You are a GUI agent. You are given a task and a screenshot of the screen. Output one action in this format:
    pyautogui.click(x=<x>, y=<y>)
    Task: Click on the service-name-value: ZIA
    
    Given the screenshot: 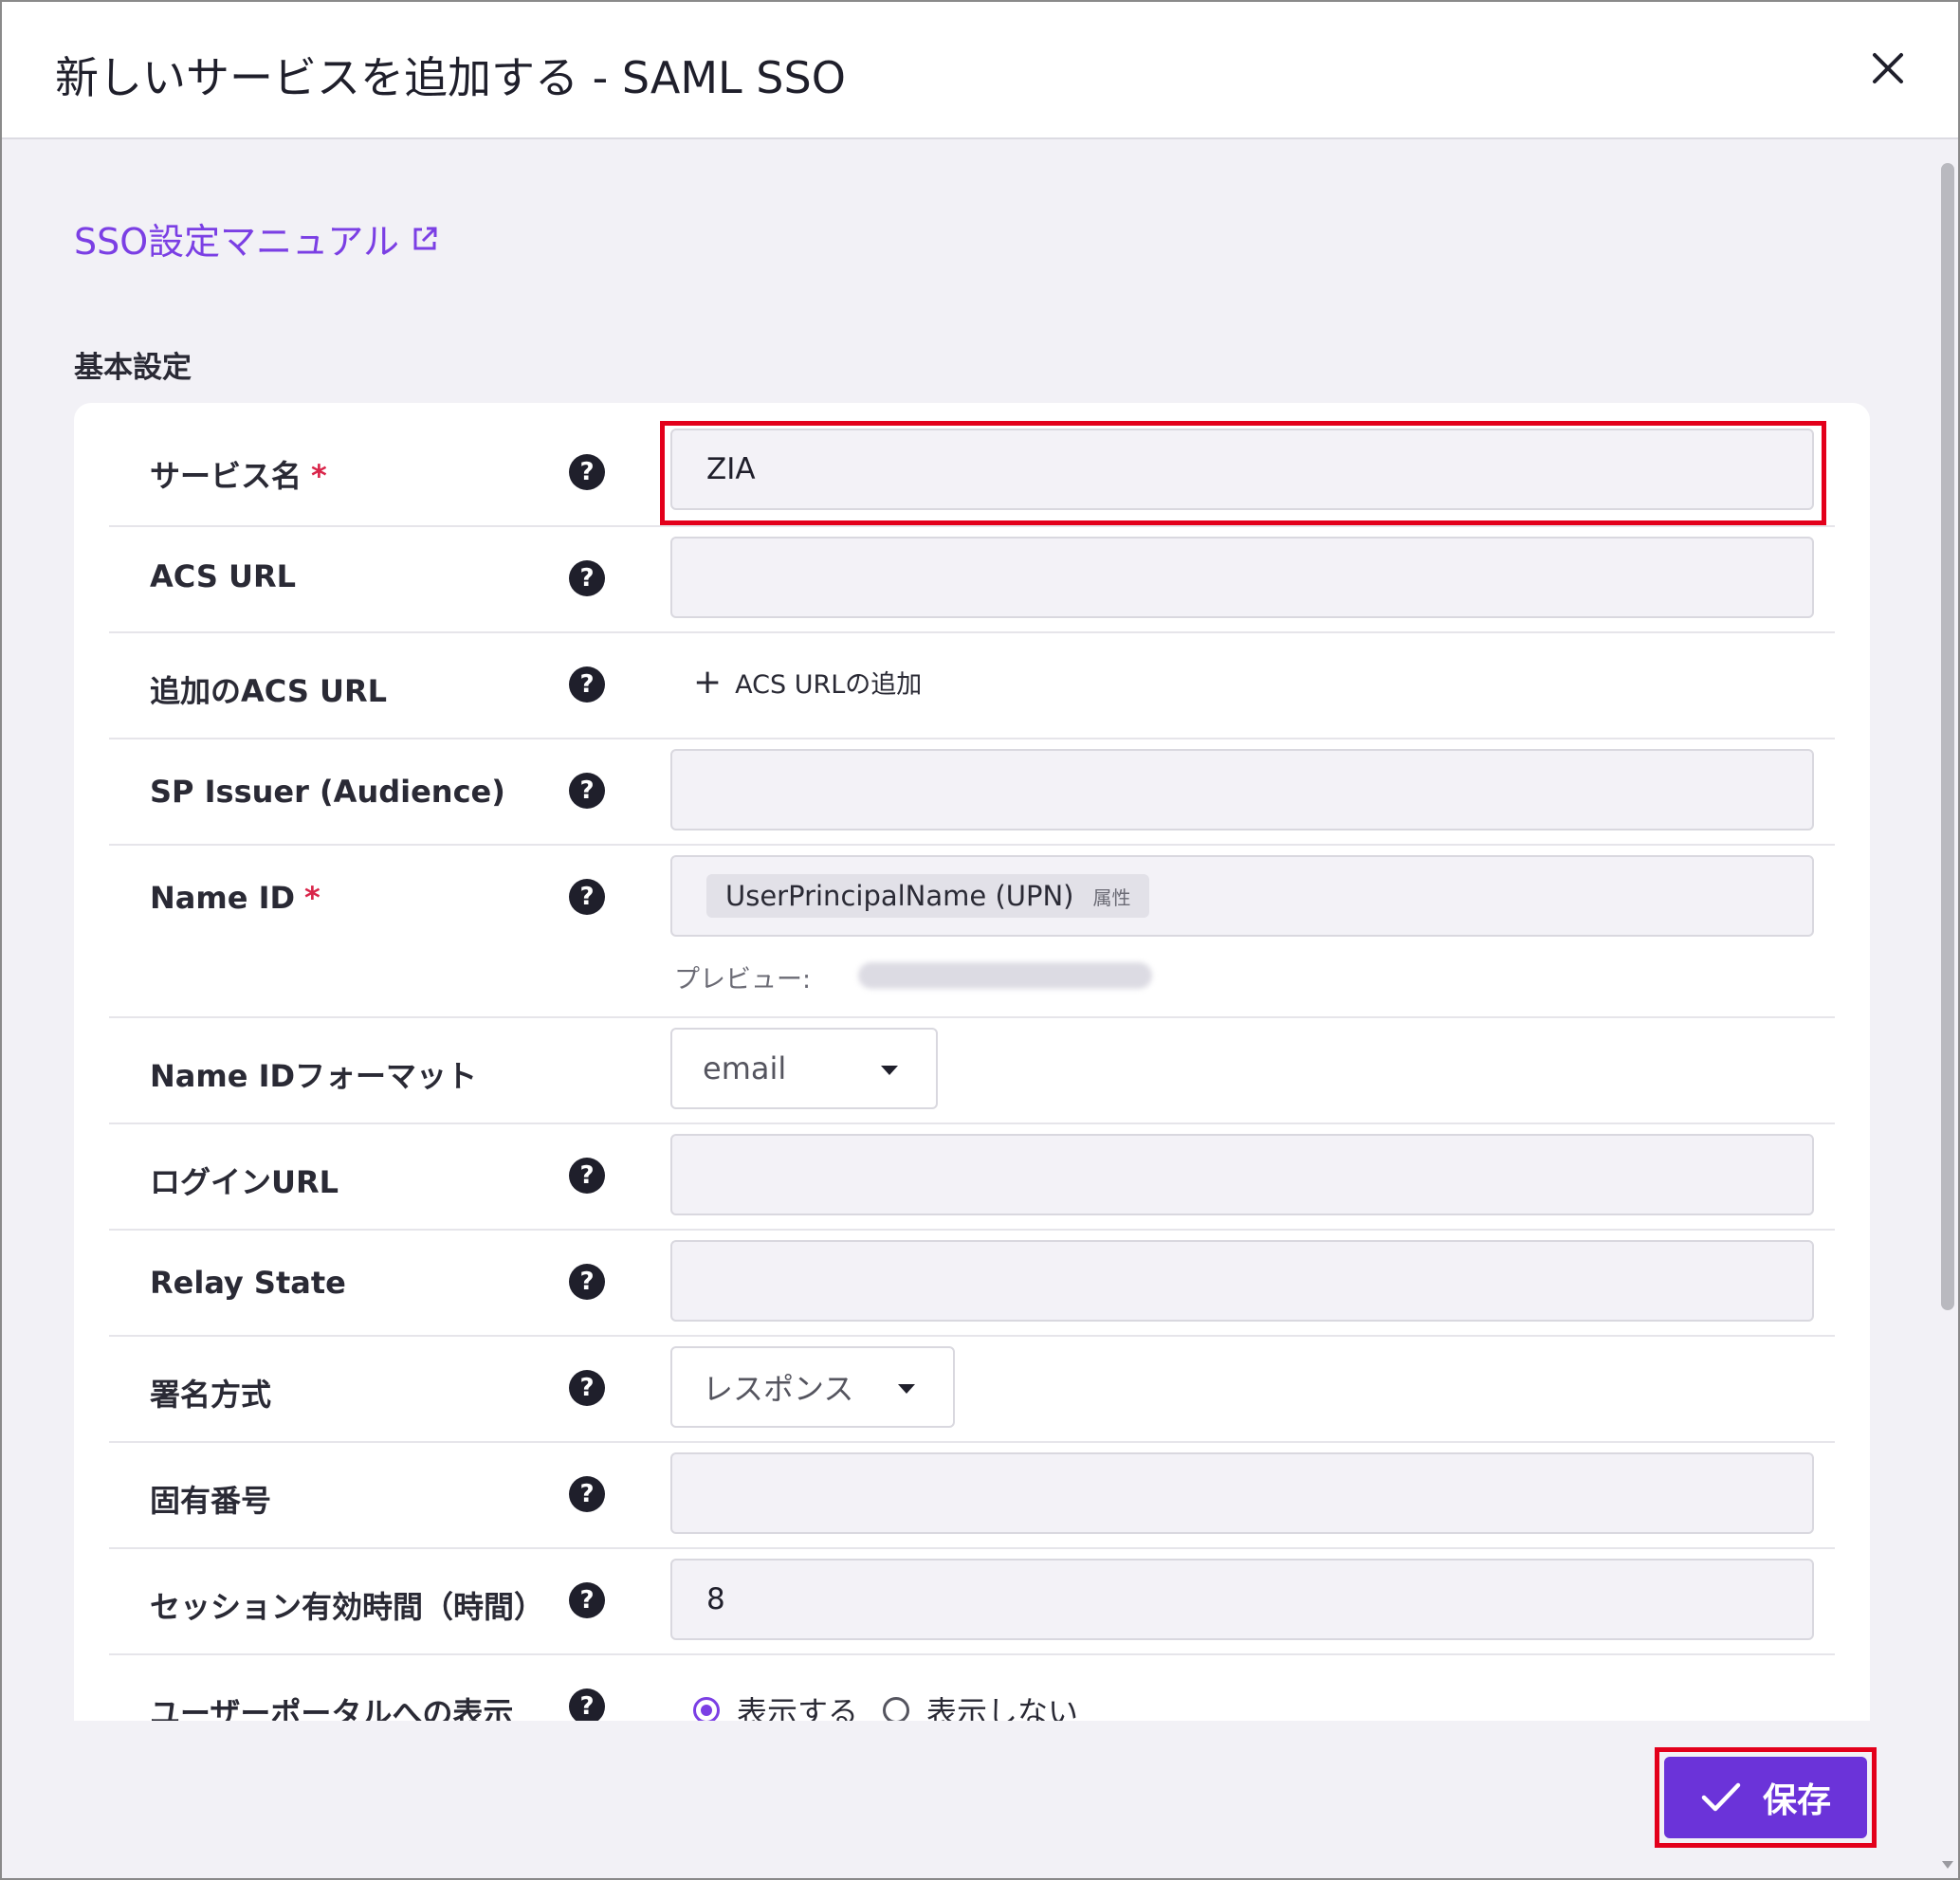 What is the action you would take?
    pyautogui.click(x=731, y=469)
    